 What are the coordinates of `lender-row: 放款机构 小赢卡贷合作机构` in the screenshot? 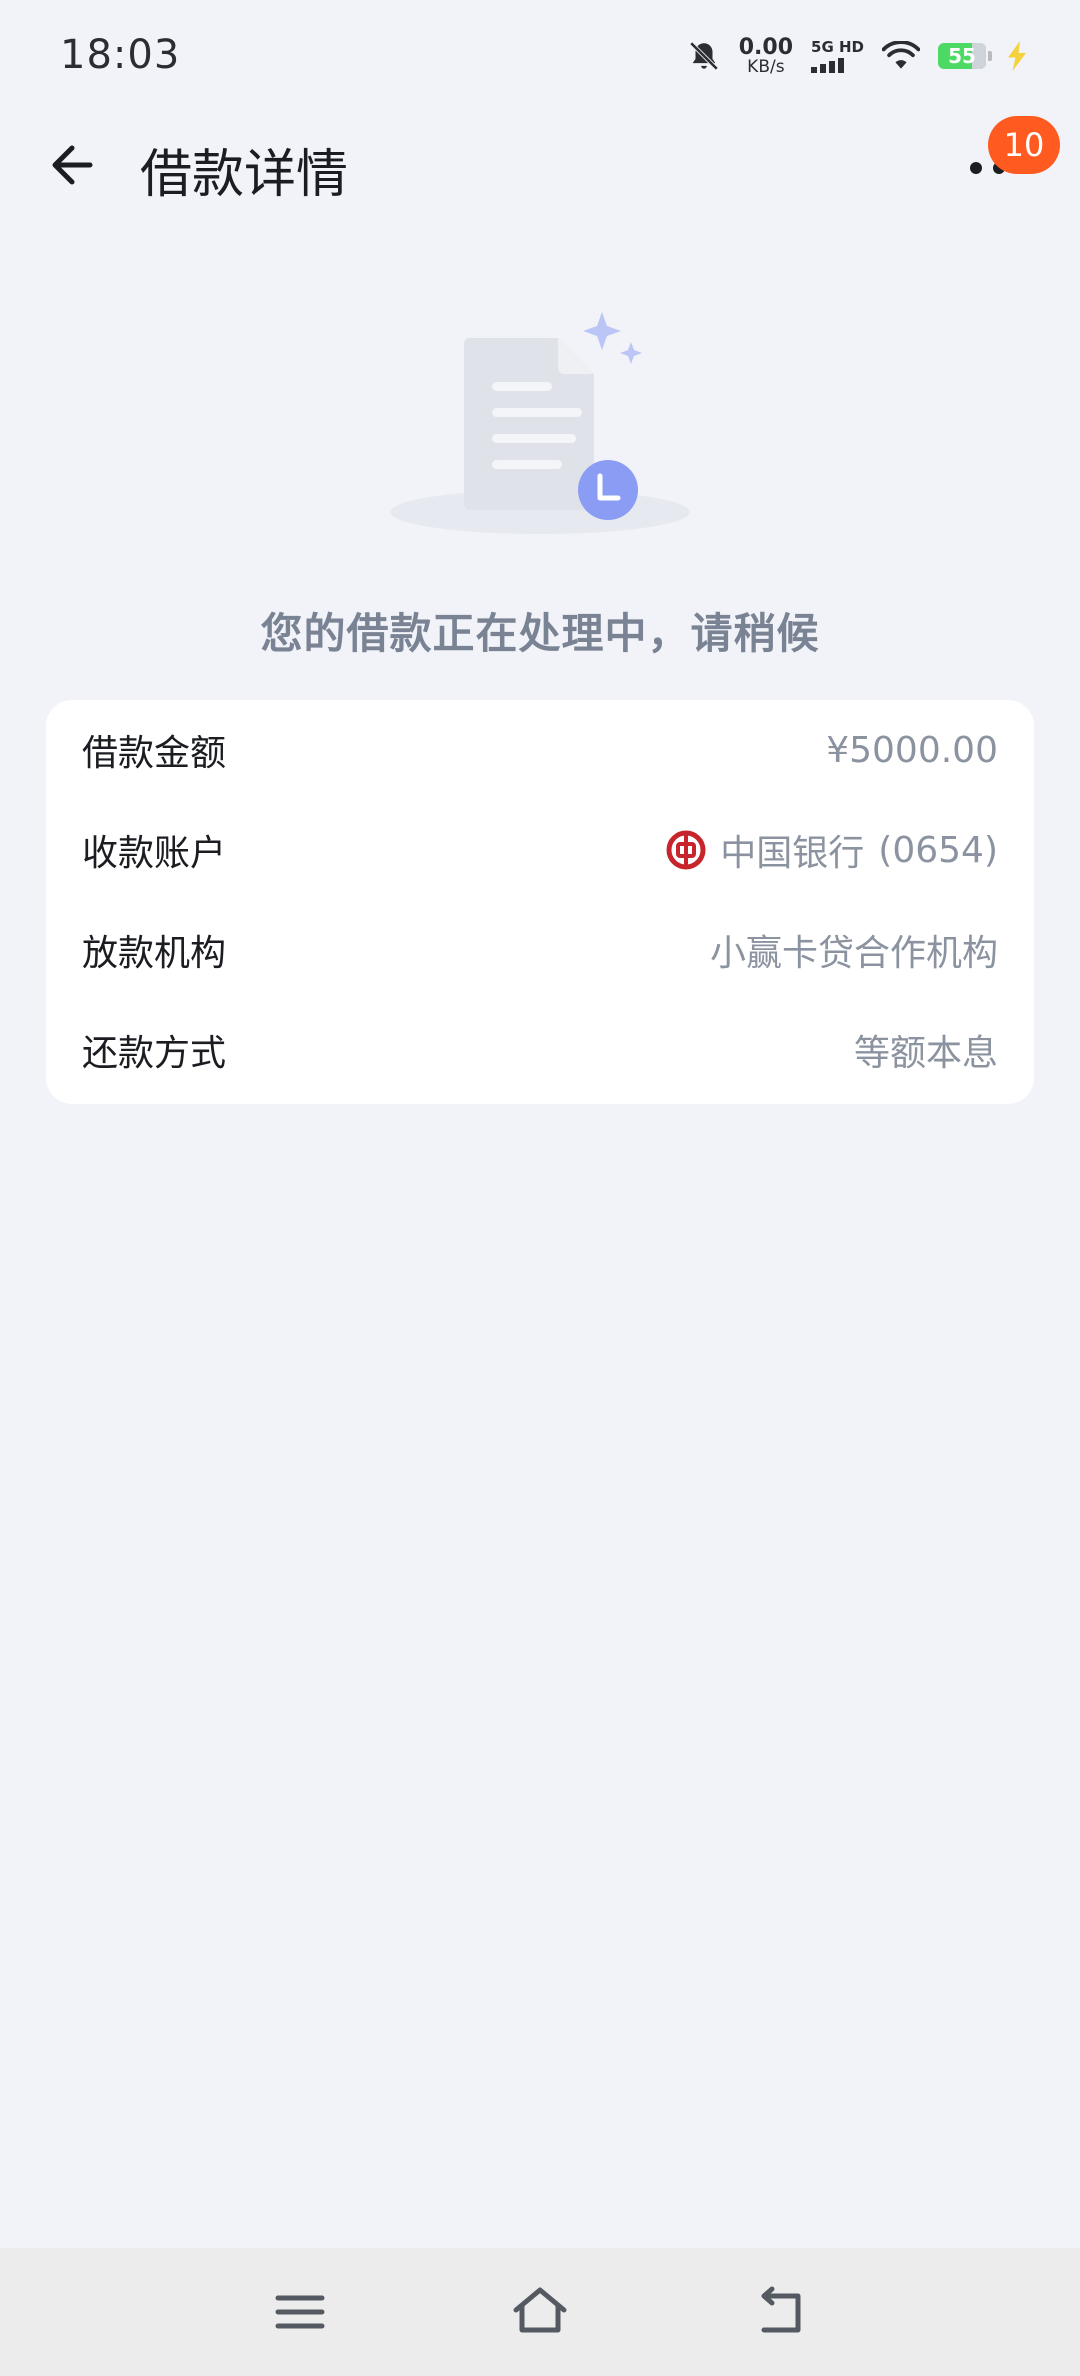 It's located at (540, 950).